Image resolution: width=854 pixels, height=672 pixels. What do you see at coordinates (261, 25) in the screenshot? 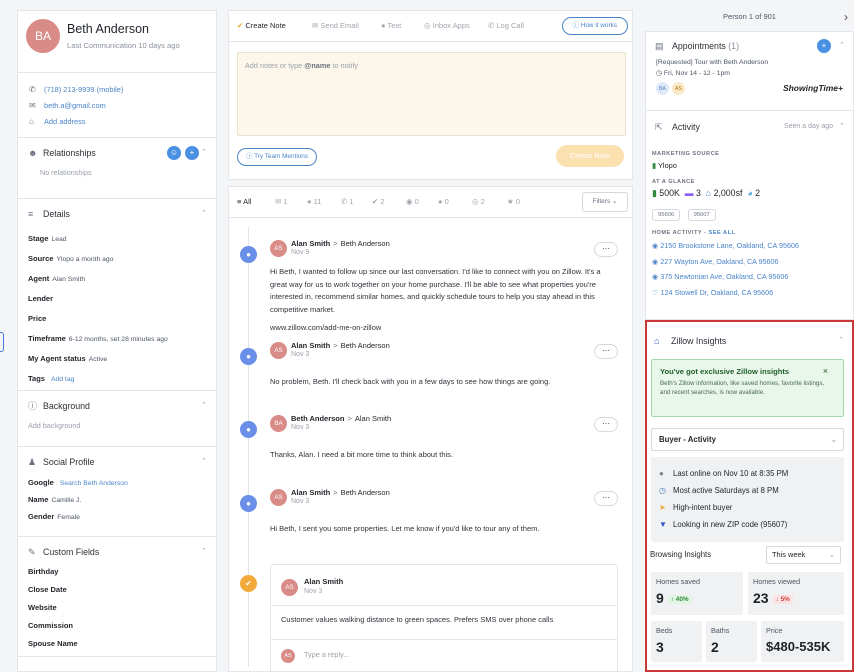
I see `tab-create-note: ✔ Create Note` at bounding box center [261, 25].